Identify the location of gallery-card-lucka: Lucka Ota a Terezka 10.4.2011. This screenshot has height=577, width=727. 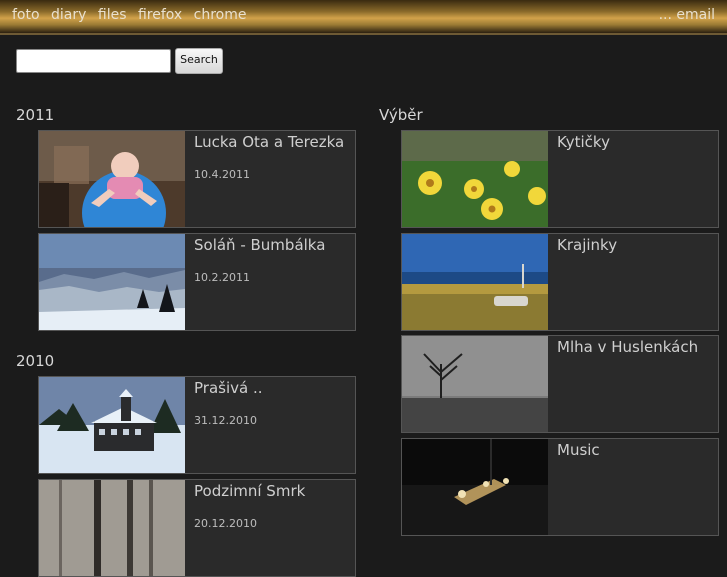
(197, 179).